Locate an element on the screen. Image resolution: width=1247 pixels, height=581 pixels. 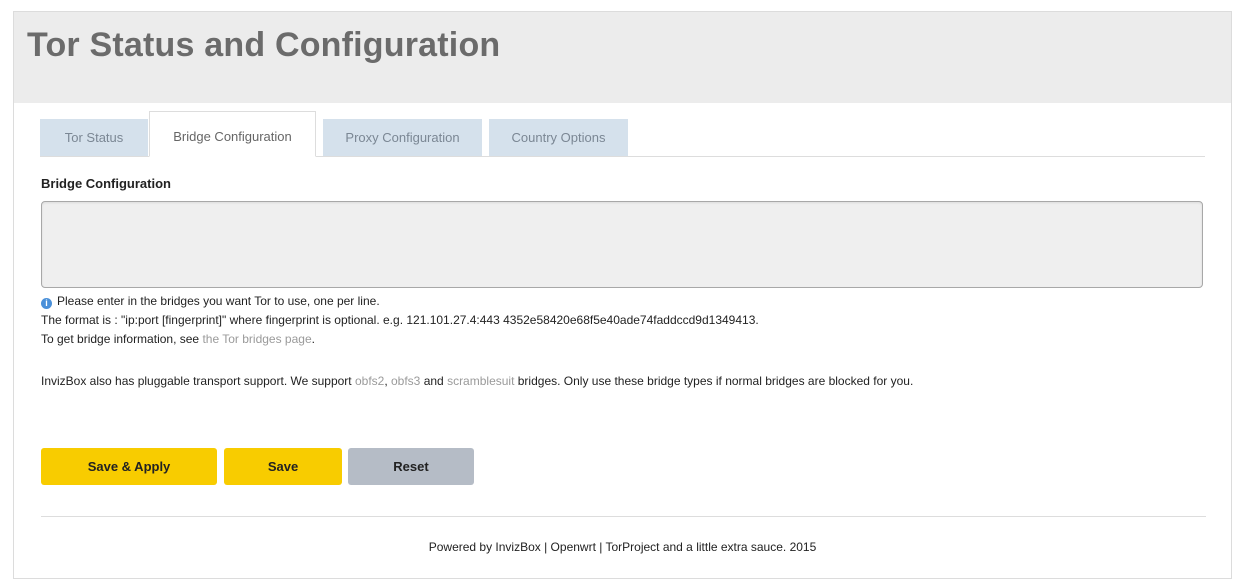
tab-tor-status: Tor Status is located at coordinates (94, 137).